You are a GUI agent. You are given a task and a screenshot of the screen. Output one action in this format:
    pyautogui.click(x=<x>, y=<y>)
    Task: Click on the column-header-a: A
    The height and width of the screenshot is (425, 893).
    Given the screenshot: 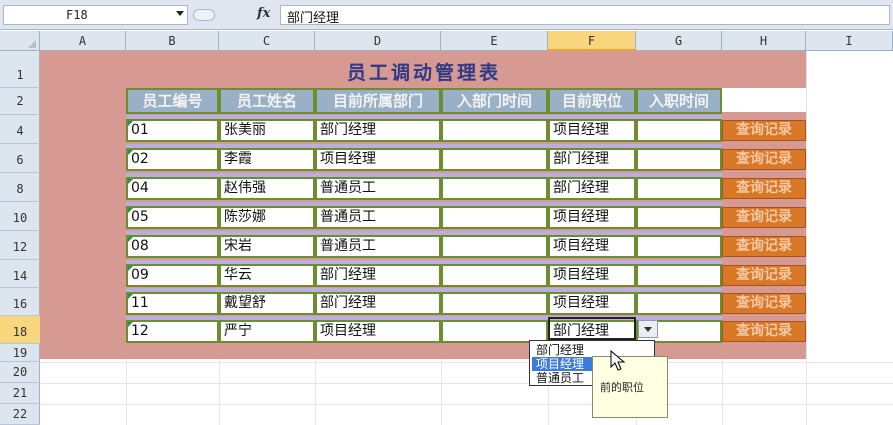 What is the action you would take?
    pyautogui.click(x=83, y=41)
    